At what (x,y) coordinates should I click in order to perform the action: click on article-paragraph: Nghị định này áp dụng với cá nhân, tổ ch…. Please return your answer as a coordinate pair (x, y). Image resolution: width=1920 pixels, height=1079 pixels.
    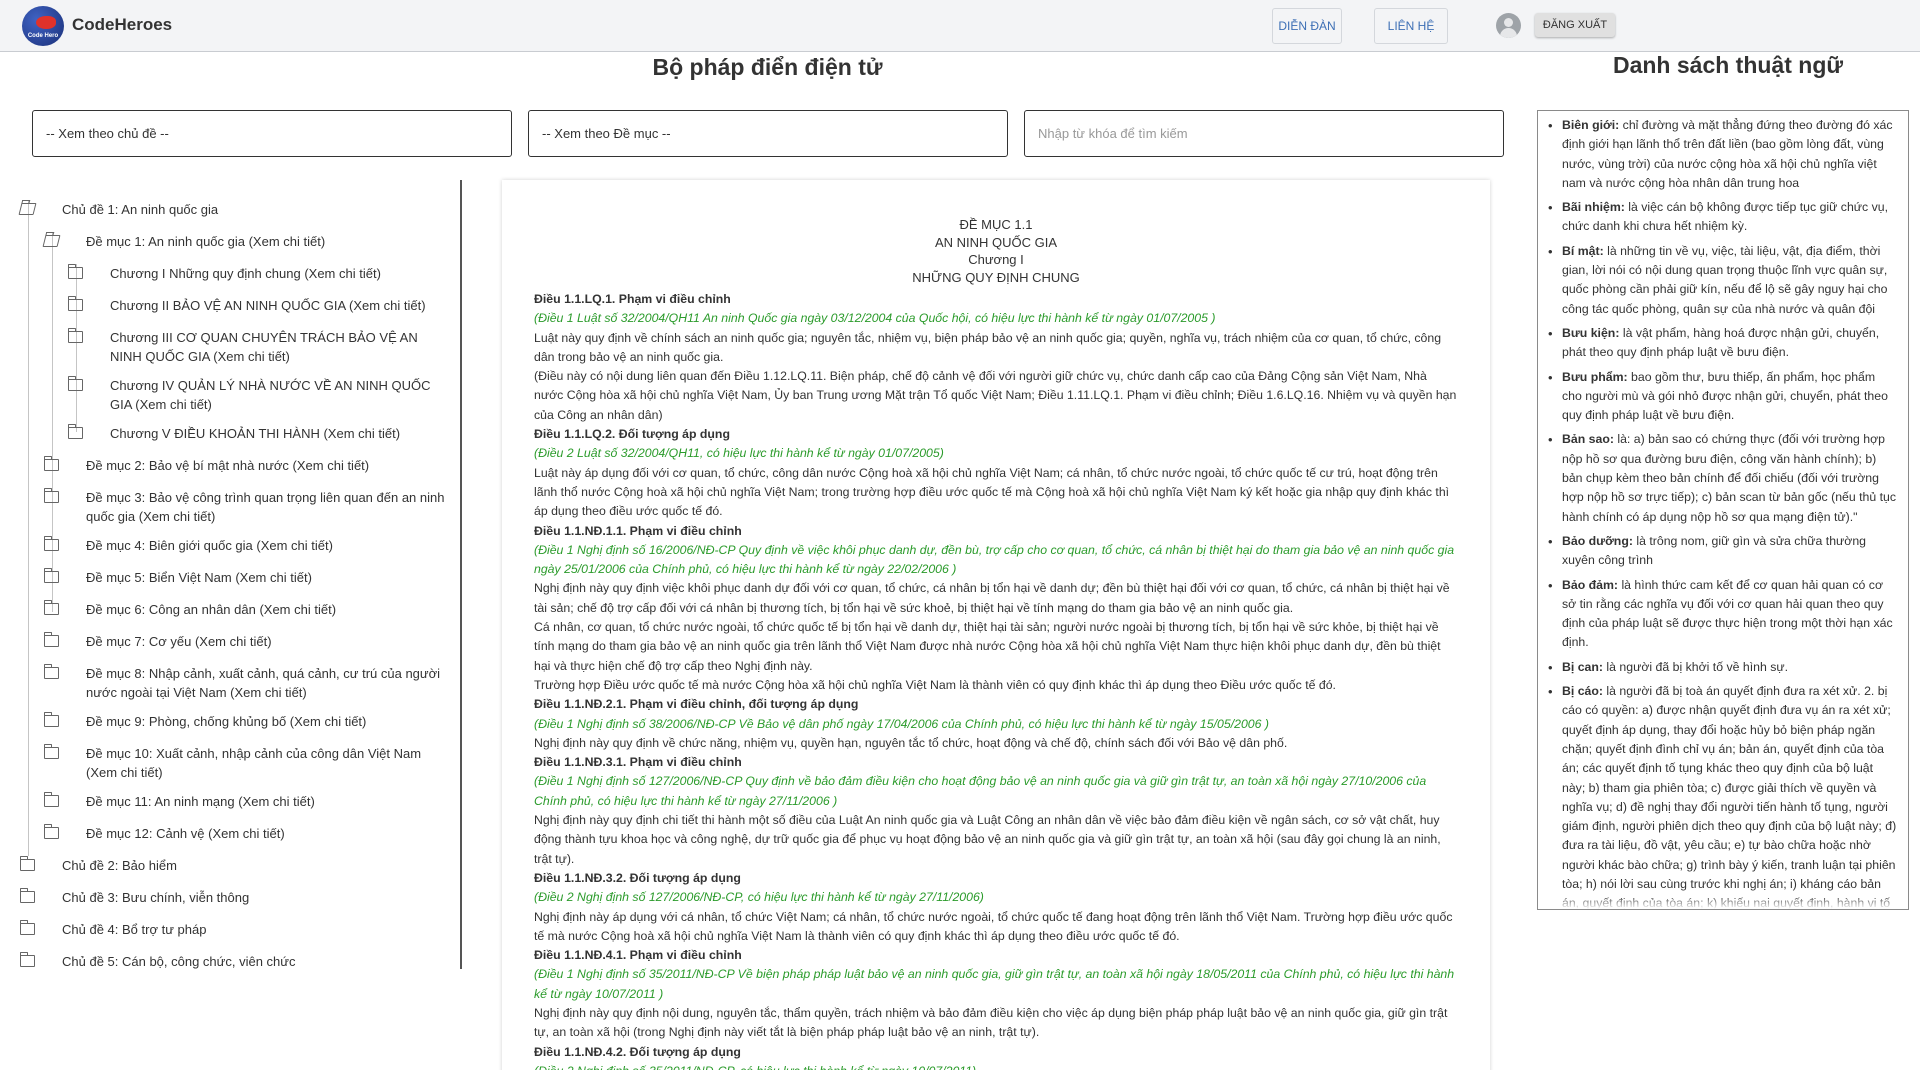
    Looking at the image, I should click on (993, 926).